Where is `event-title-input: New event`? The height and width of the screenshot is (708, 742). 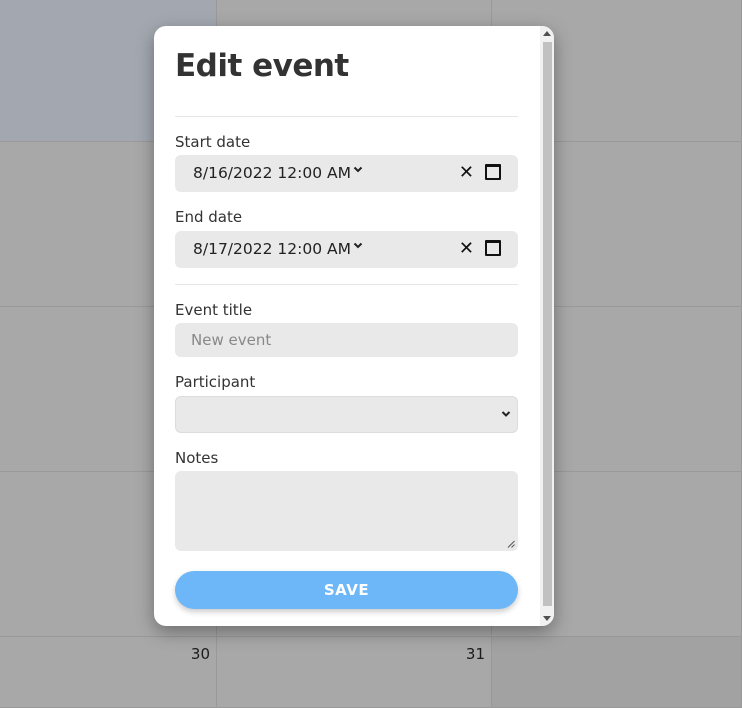
event-title-input: New event is located at coordinates (346, 340).